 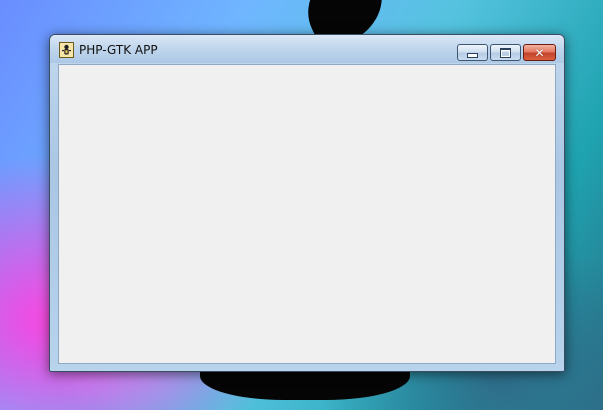 I want to click on title-bar: PHP-GTK APP ✕, so click(x=307, y=49).